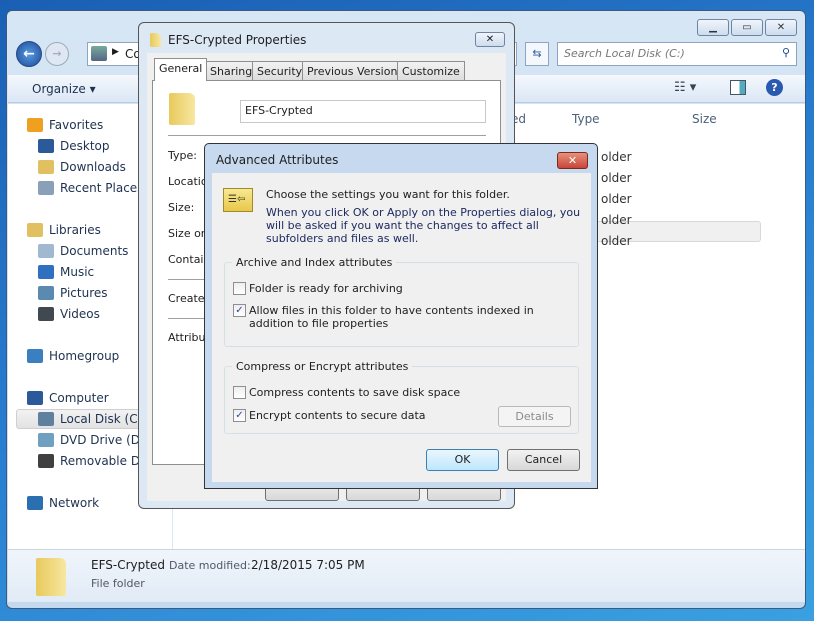  Describe the element at coordinates (46, 314) in the screenshot. I see `videos-icon` at that location.